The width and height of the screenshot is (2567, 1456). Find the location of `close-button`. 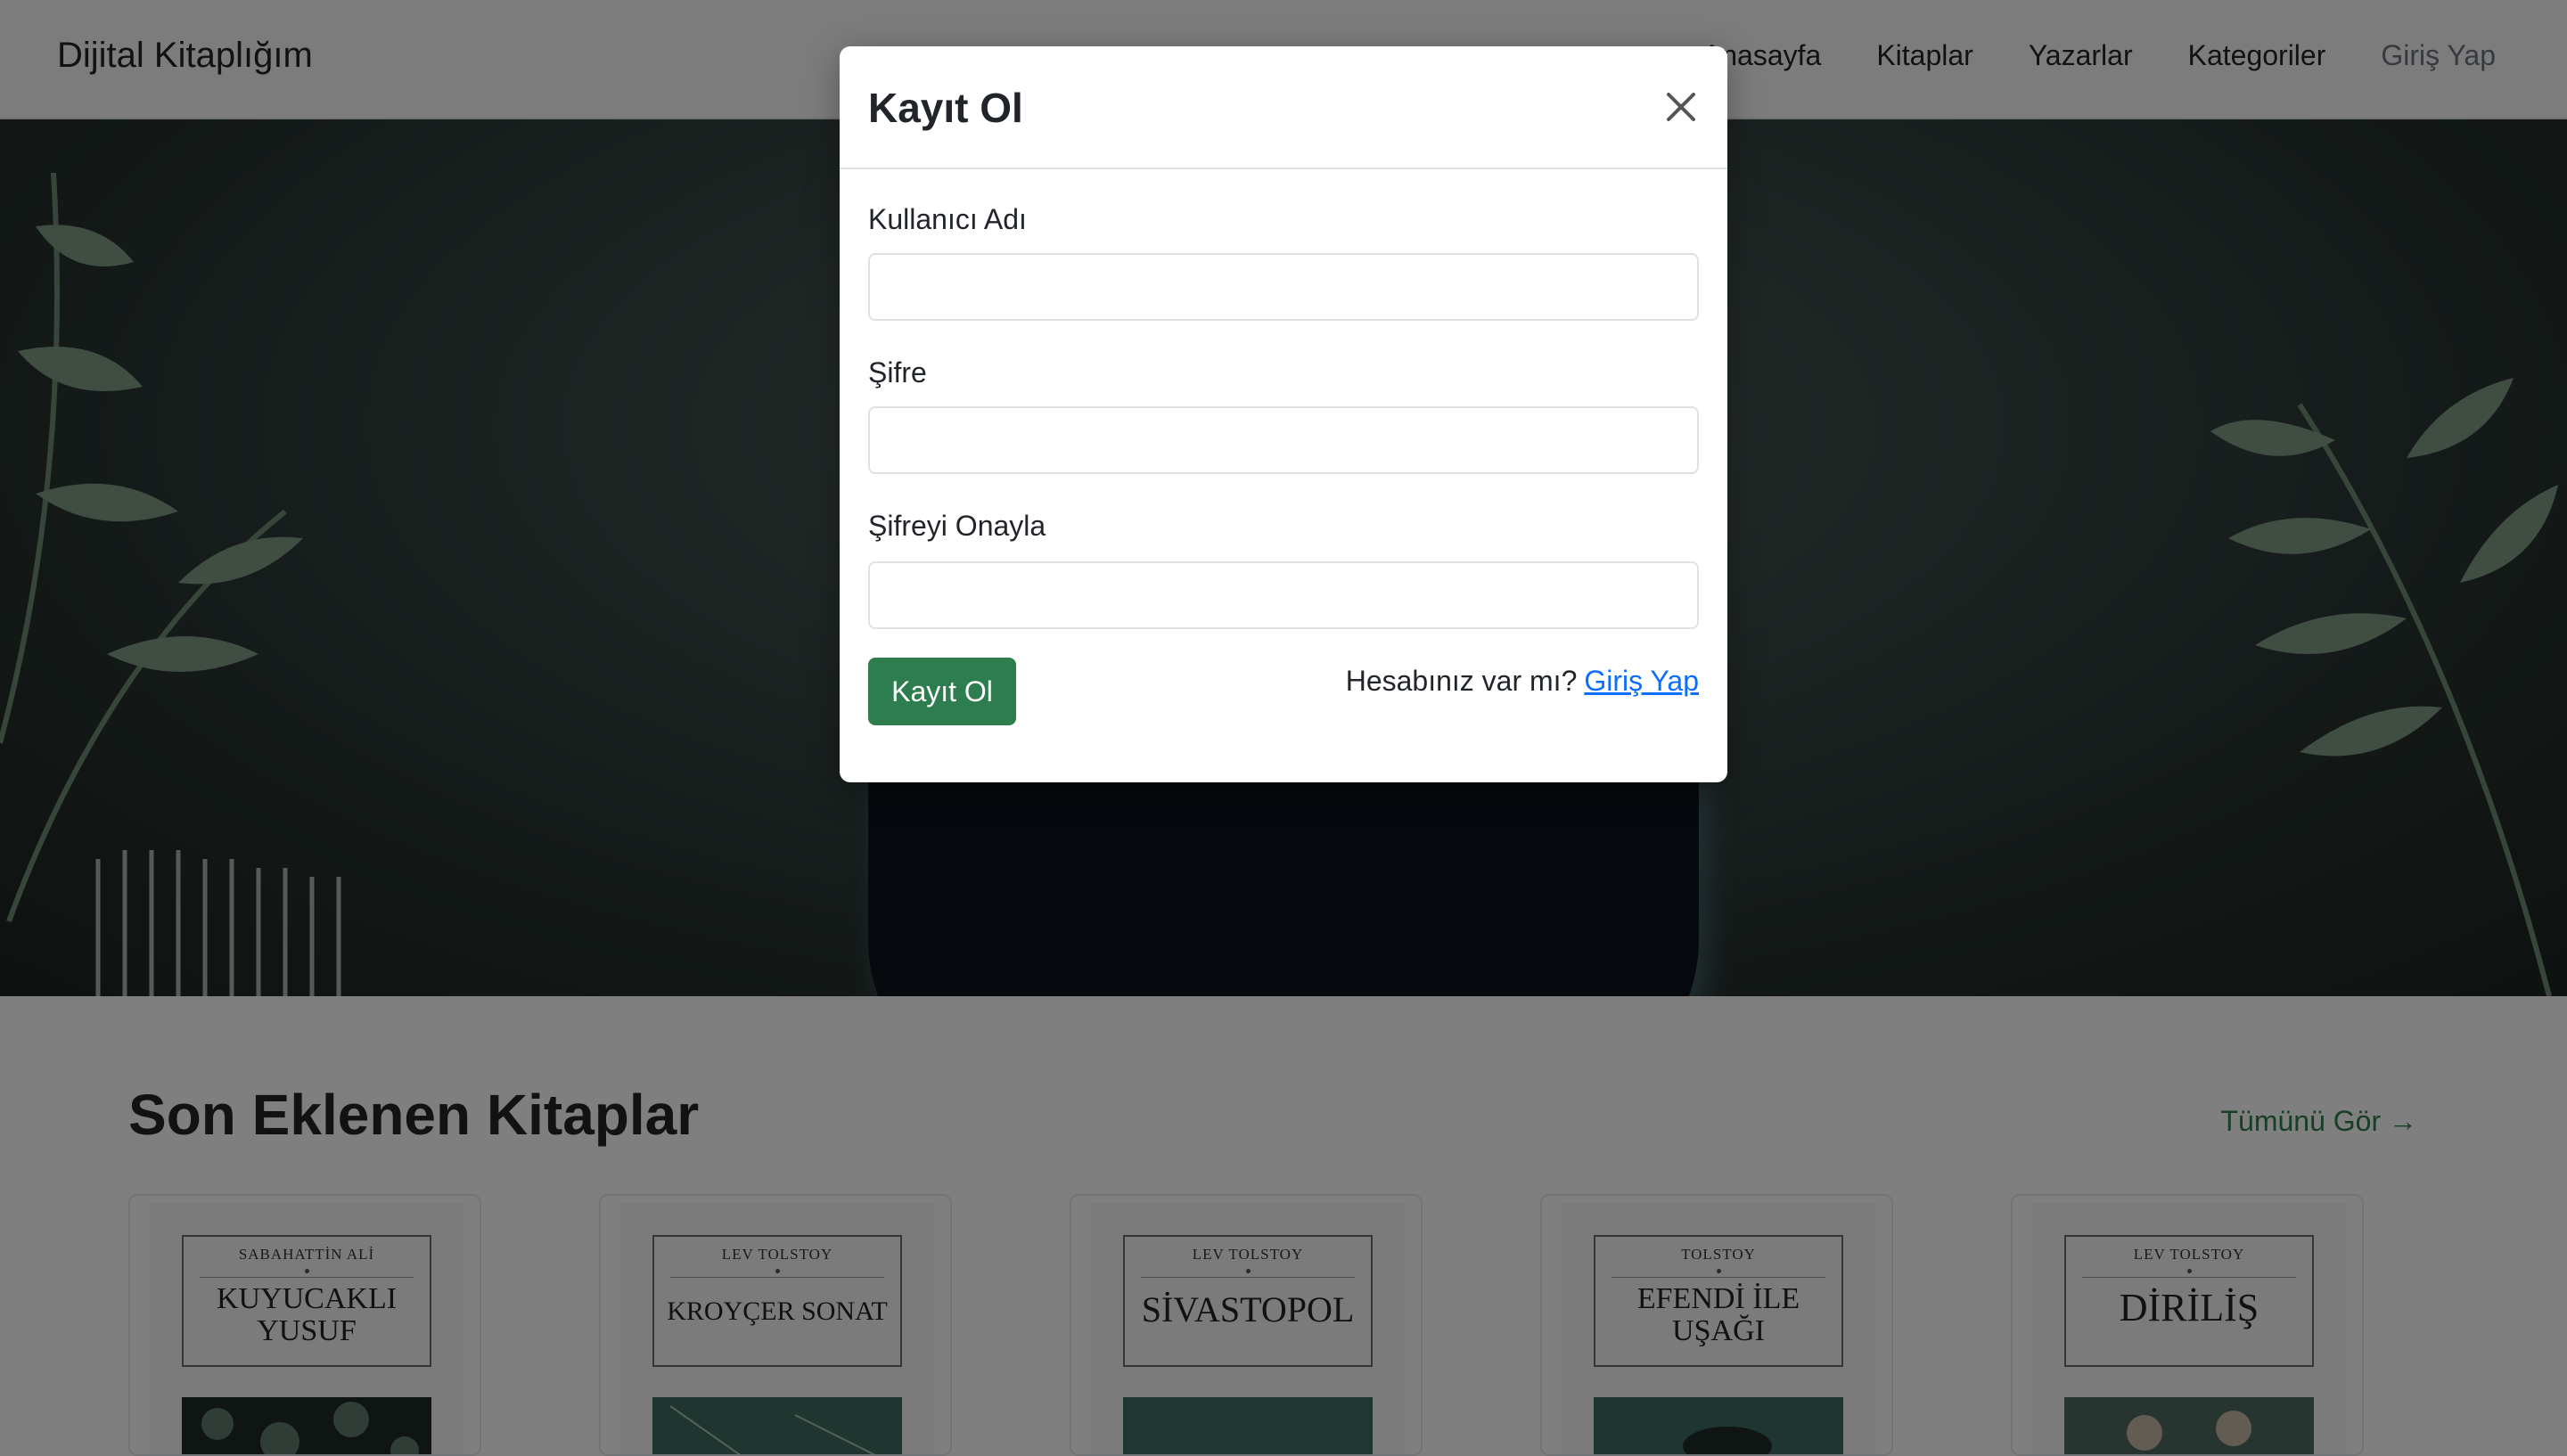

close-button is located at coordinates (1681, 107).